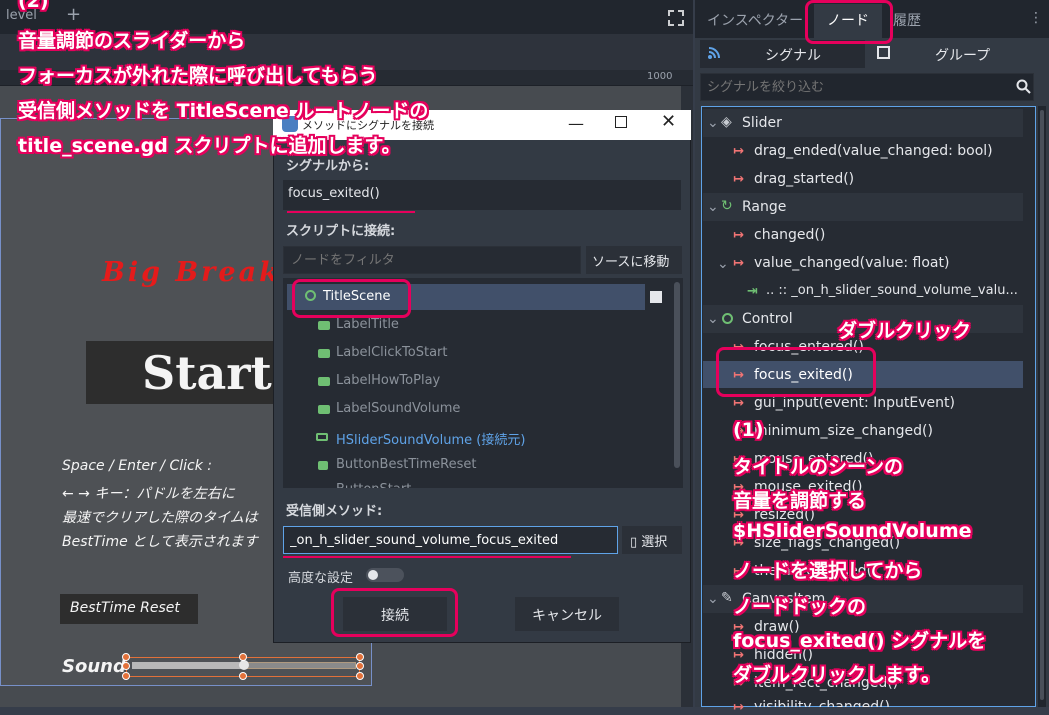 This screenshot has width=1049, height=715. What do you see at coordinates (727, 598) in the screenshot?
I see `canvasitem-class-icon: ✎` at bounding box center [727, 598].